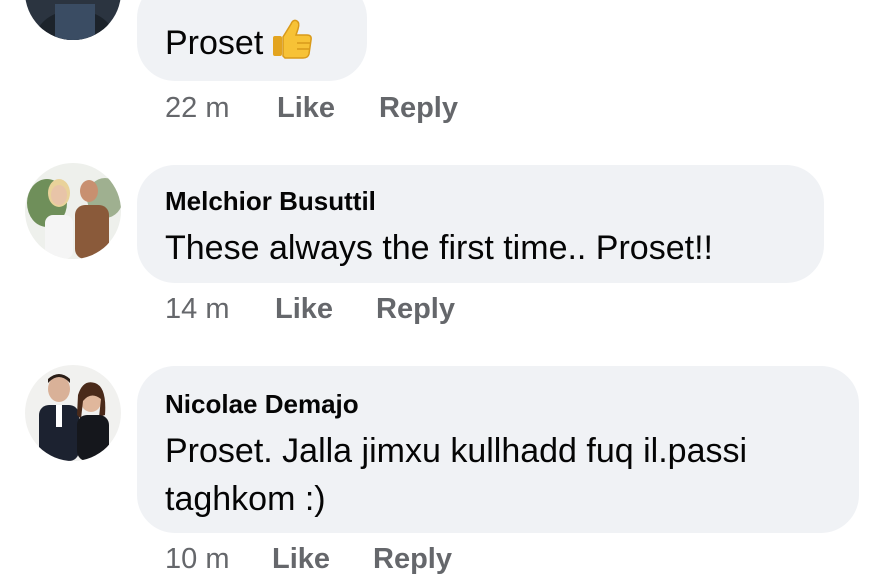 This screenshot has height=576, width=895. Describe the element at coordinates (240, 45) in the screenshot. I see `comment-text: Proset` at that location.